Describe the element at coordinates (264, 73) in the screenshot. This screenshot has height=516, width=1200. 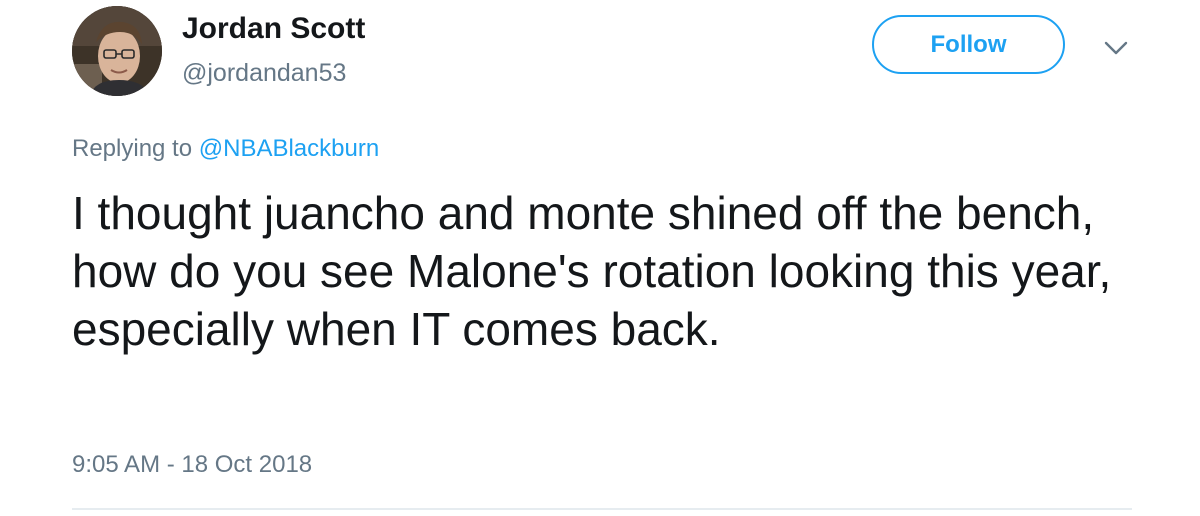
I see `author-handle: @jordandan53` at that location.